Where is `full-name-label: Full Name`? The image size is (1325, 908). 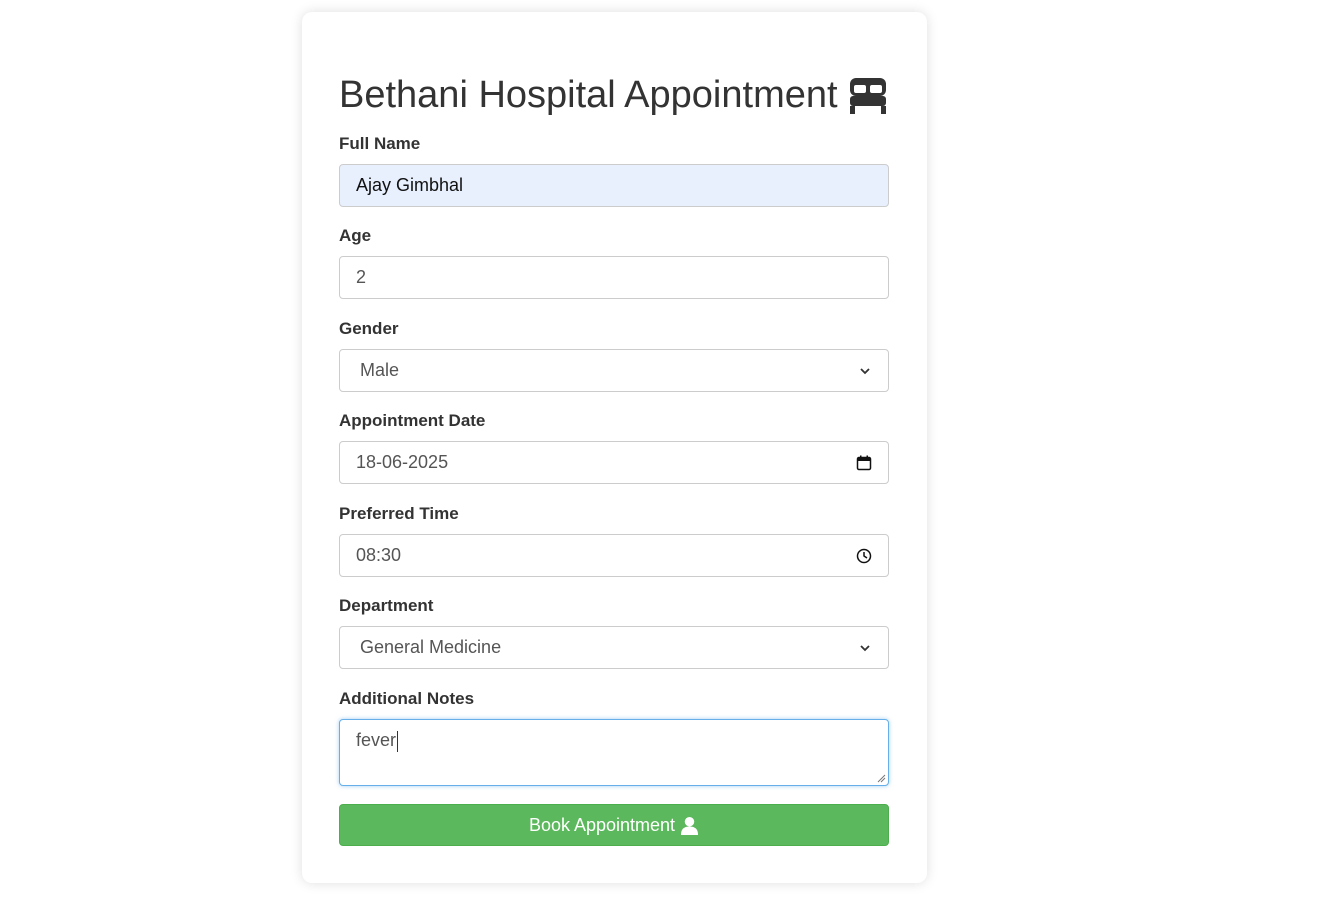 full-name-label: Full Name is located at coordinates (380, 143).